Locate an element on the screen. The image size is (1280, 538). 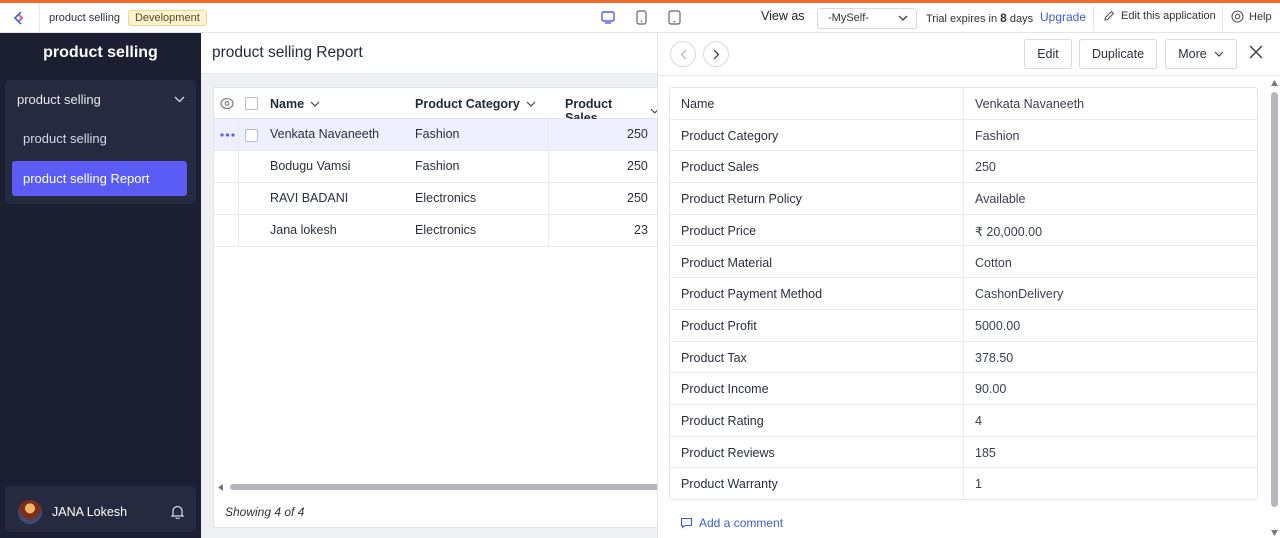
field-value: Cotton is located at coordinates (993, 263).